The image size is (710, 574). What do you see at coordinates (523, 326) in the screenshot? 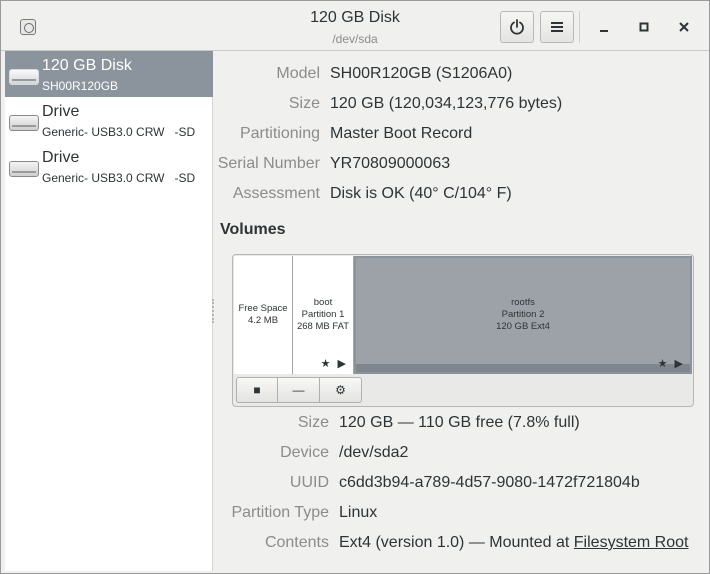
I see `segment-size: 120 GB Ext4` at bounding box center [523, 326].